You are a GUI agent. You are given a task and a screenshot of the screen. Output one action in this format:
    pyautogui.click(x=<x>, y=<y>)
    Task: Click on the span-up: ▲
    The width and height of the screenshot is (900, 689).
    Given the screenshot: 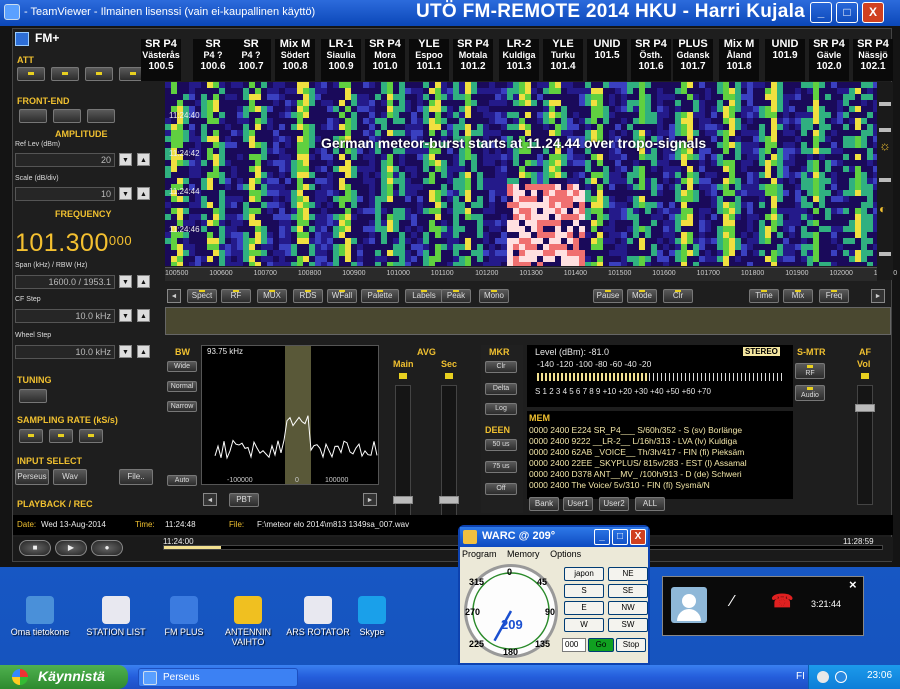 What is the action you would take?
    pyautogui.click(x=143, y=281)
    